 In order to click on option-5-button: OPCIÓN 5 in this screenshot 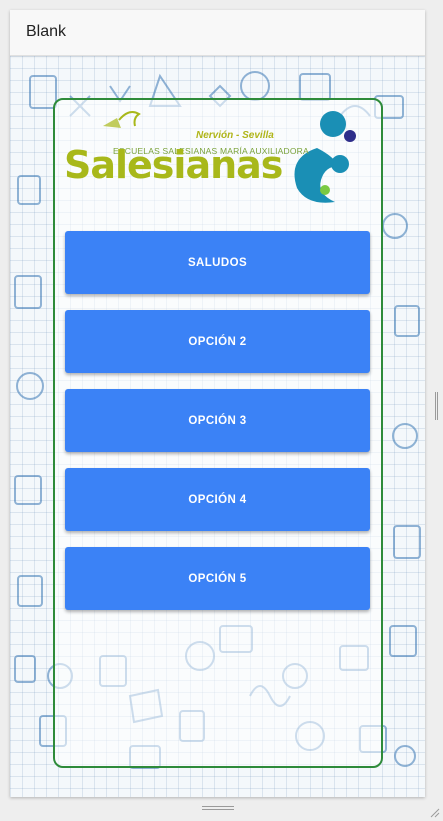, I will do `click(217, 578)`.